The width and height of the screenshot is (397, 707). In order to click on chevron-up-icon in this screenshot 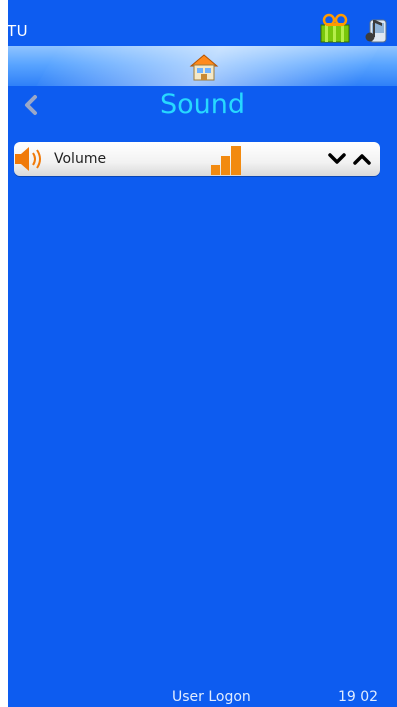, I will do `click(362, 159)`.